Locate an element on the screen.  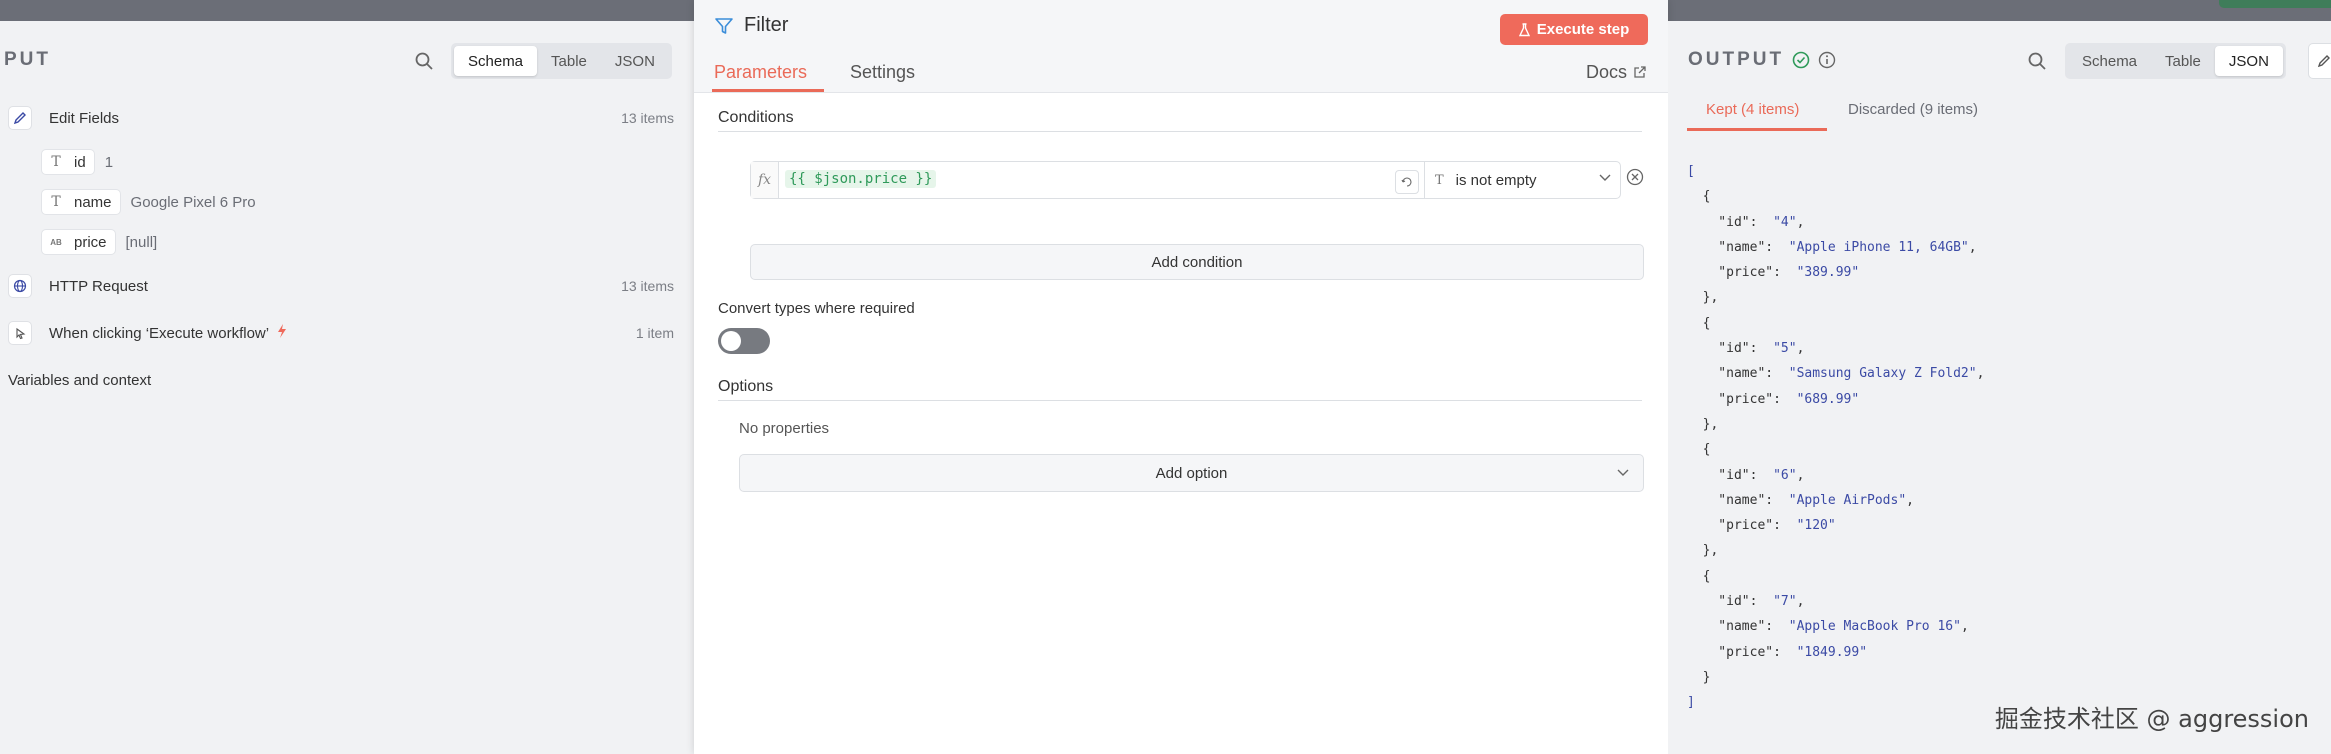
watermark: 掘金技术社区 @ aggression is located at coordinates (2151, 719).